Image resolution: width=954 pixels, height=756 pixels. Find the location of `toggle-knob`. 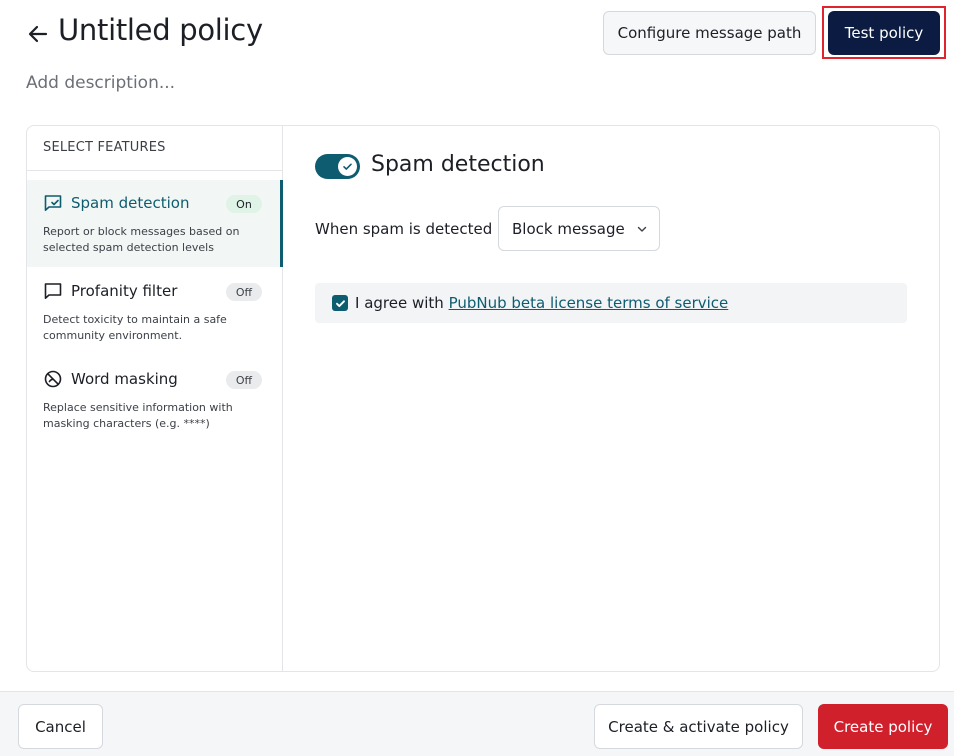

toggle-knob is located at coordinates (347, 166).